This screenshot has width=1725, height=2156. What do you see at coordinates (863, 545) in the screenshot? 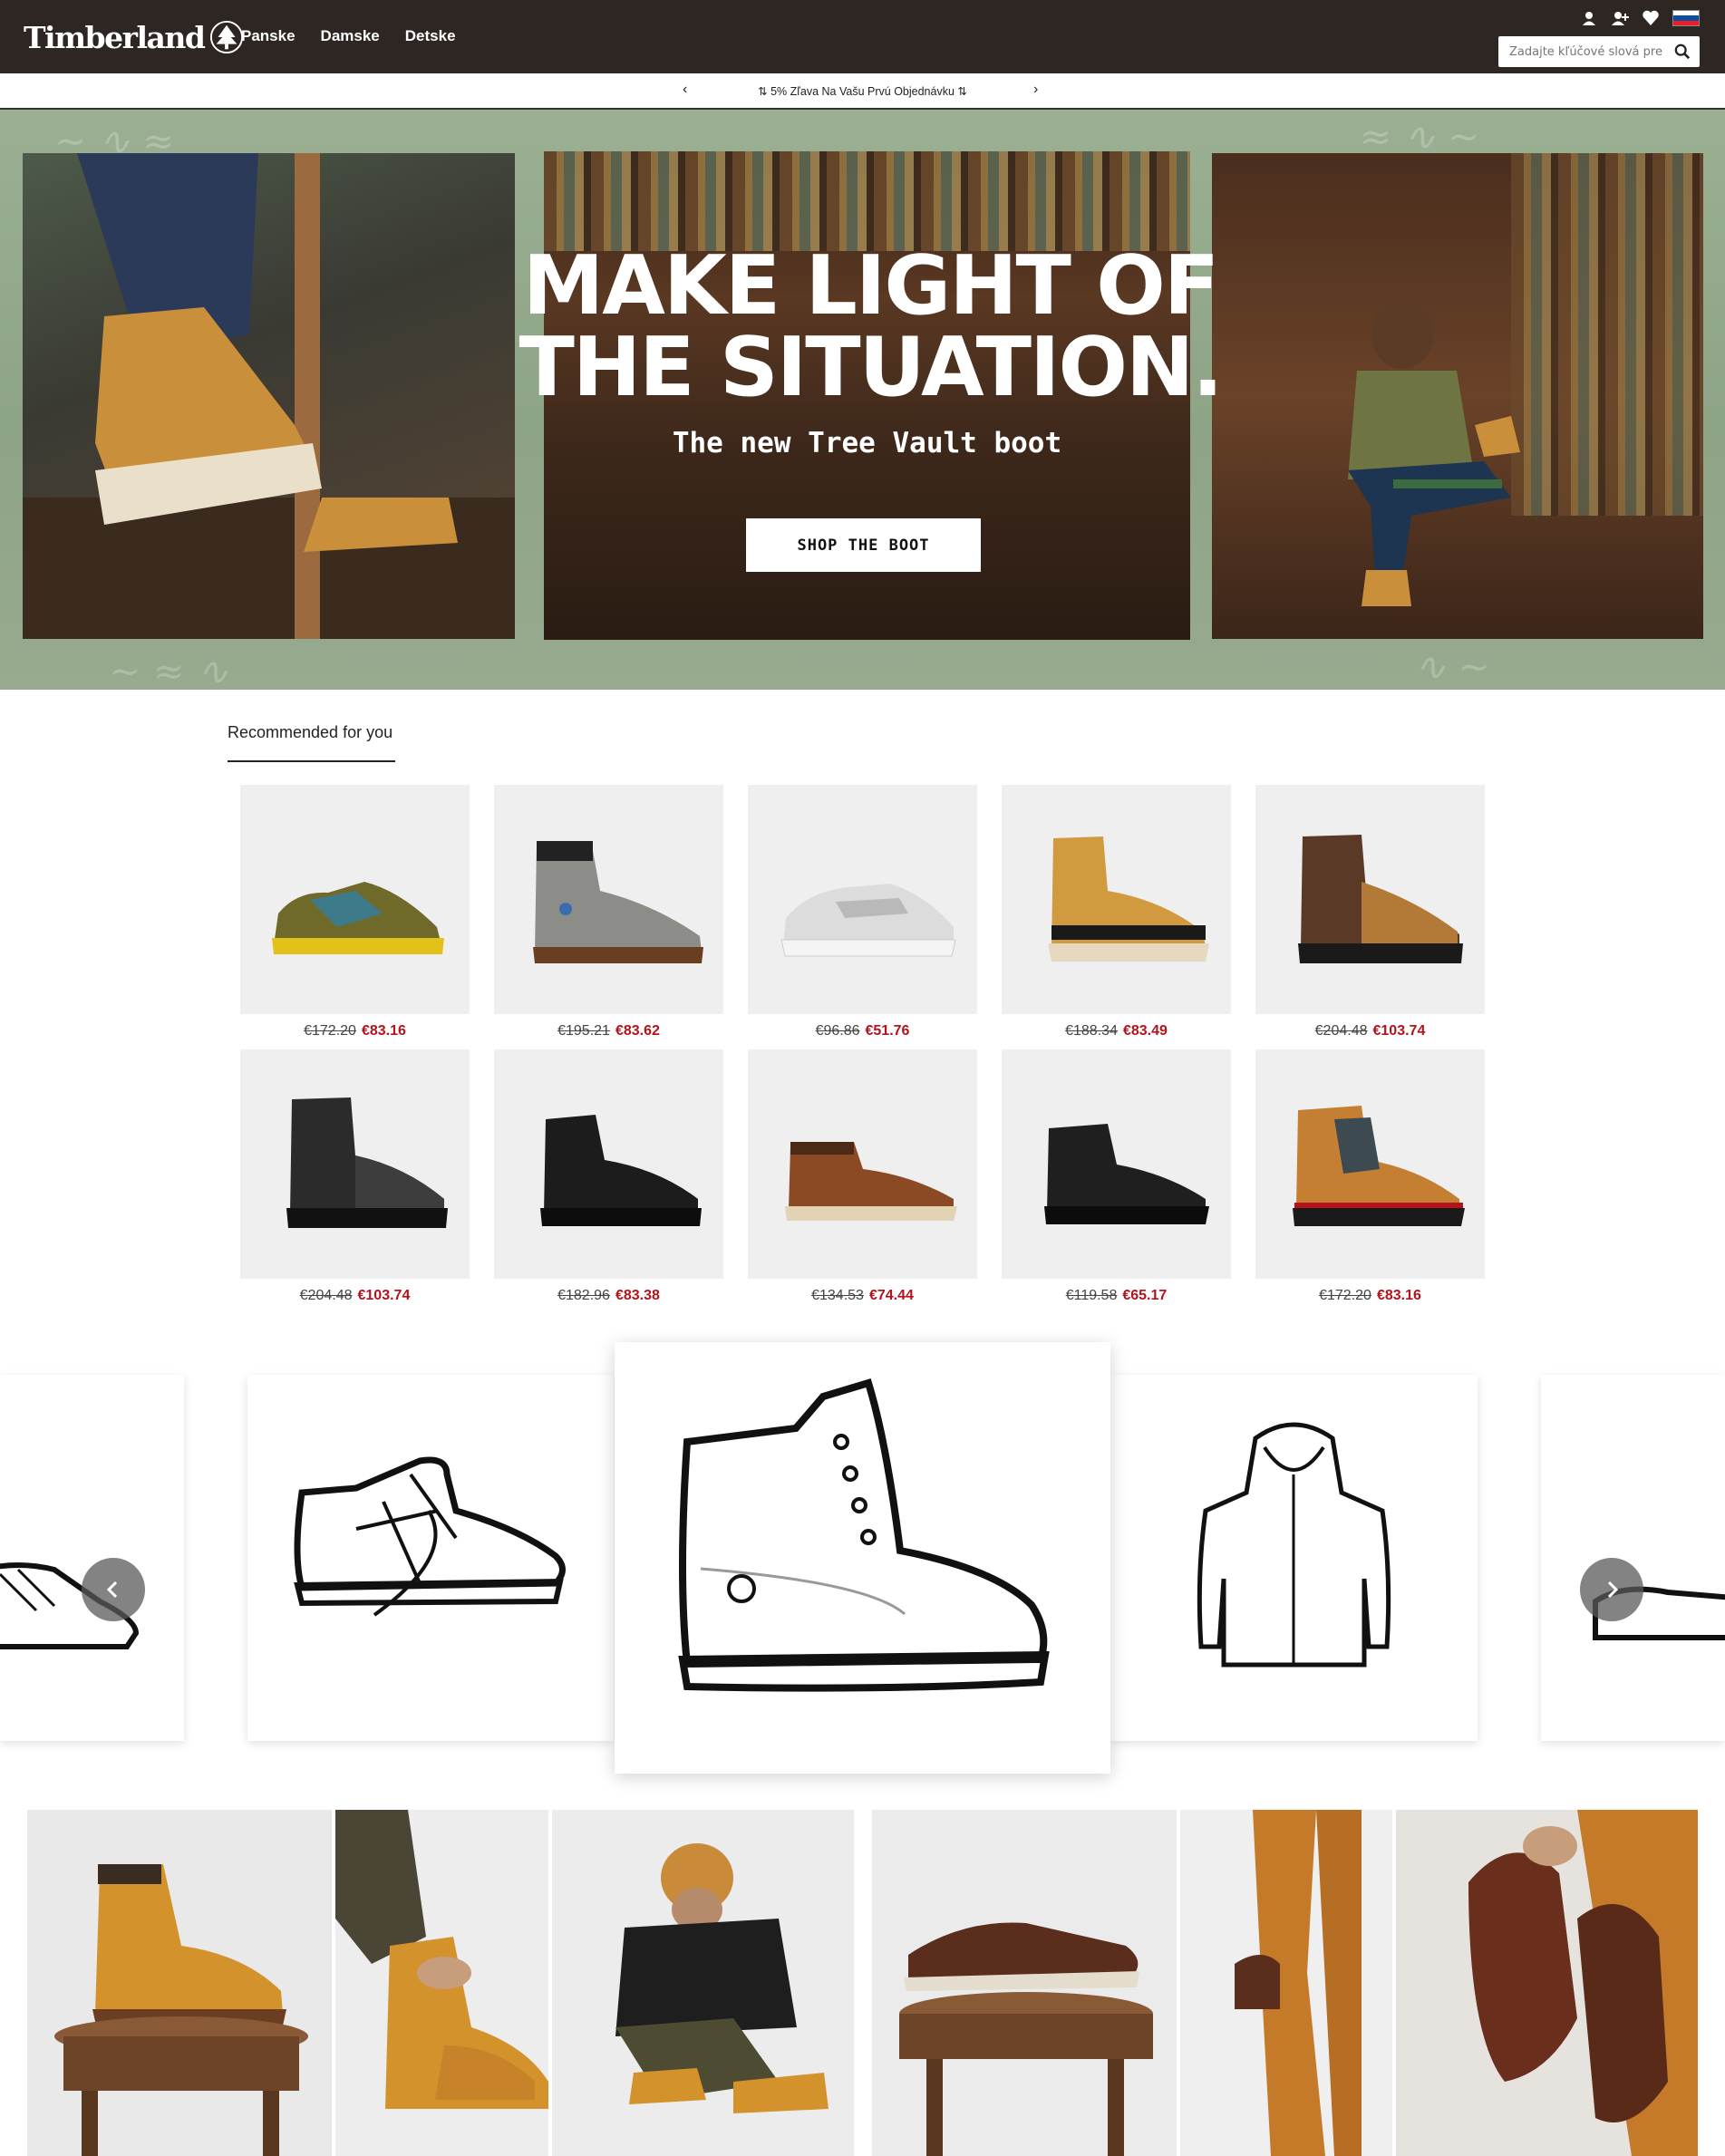
I see `shop-the-boot-button: SHOP THE BOOT` at bounding box center [863, 545].